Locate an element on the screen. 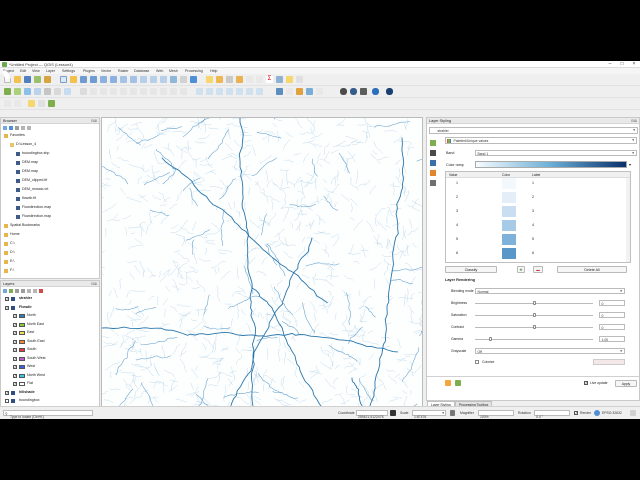 The height and width of the screenshot is (480, 640). new-spatialite-layer-icon is located at coordinates (37, 91).